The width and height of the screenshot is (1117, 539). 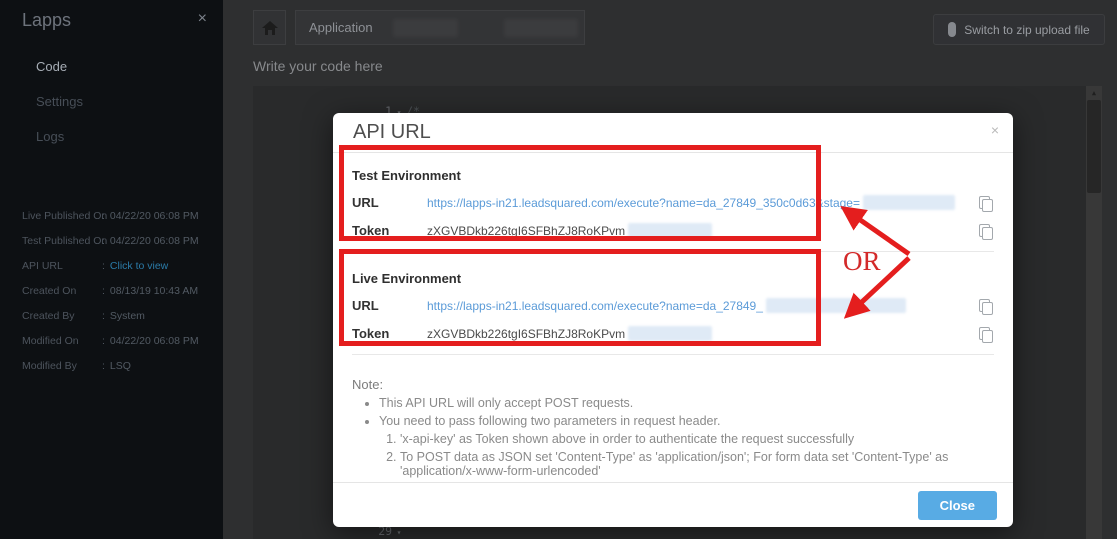 I want to click on editor-scrollbar: ▲, so click(x=1094, y=312).